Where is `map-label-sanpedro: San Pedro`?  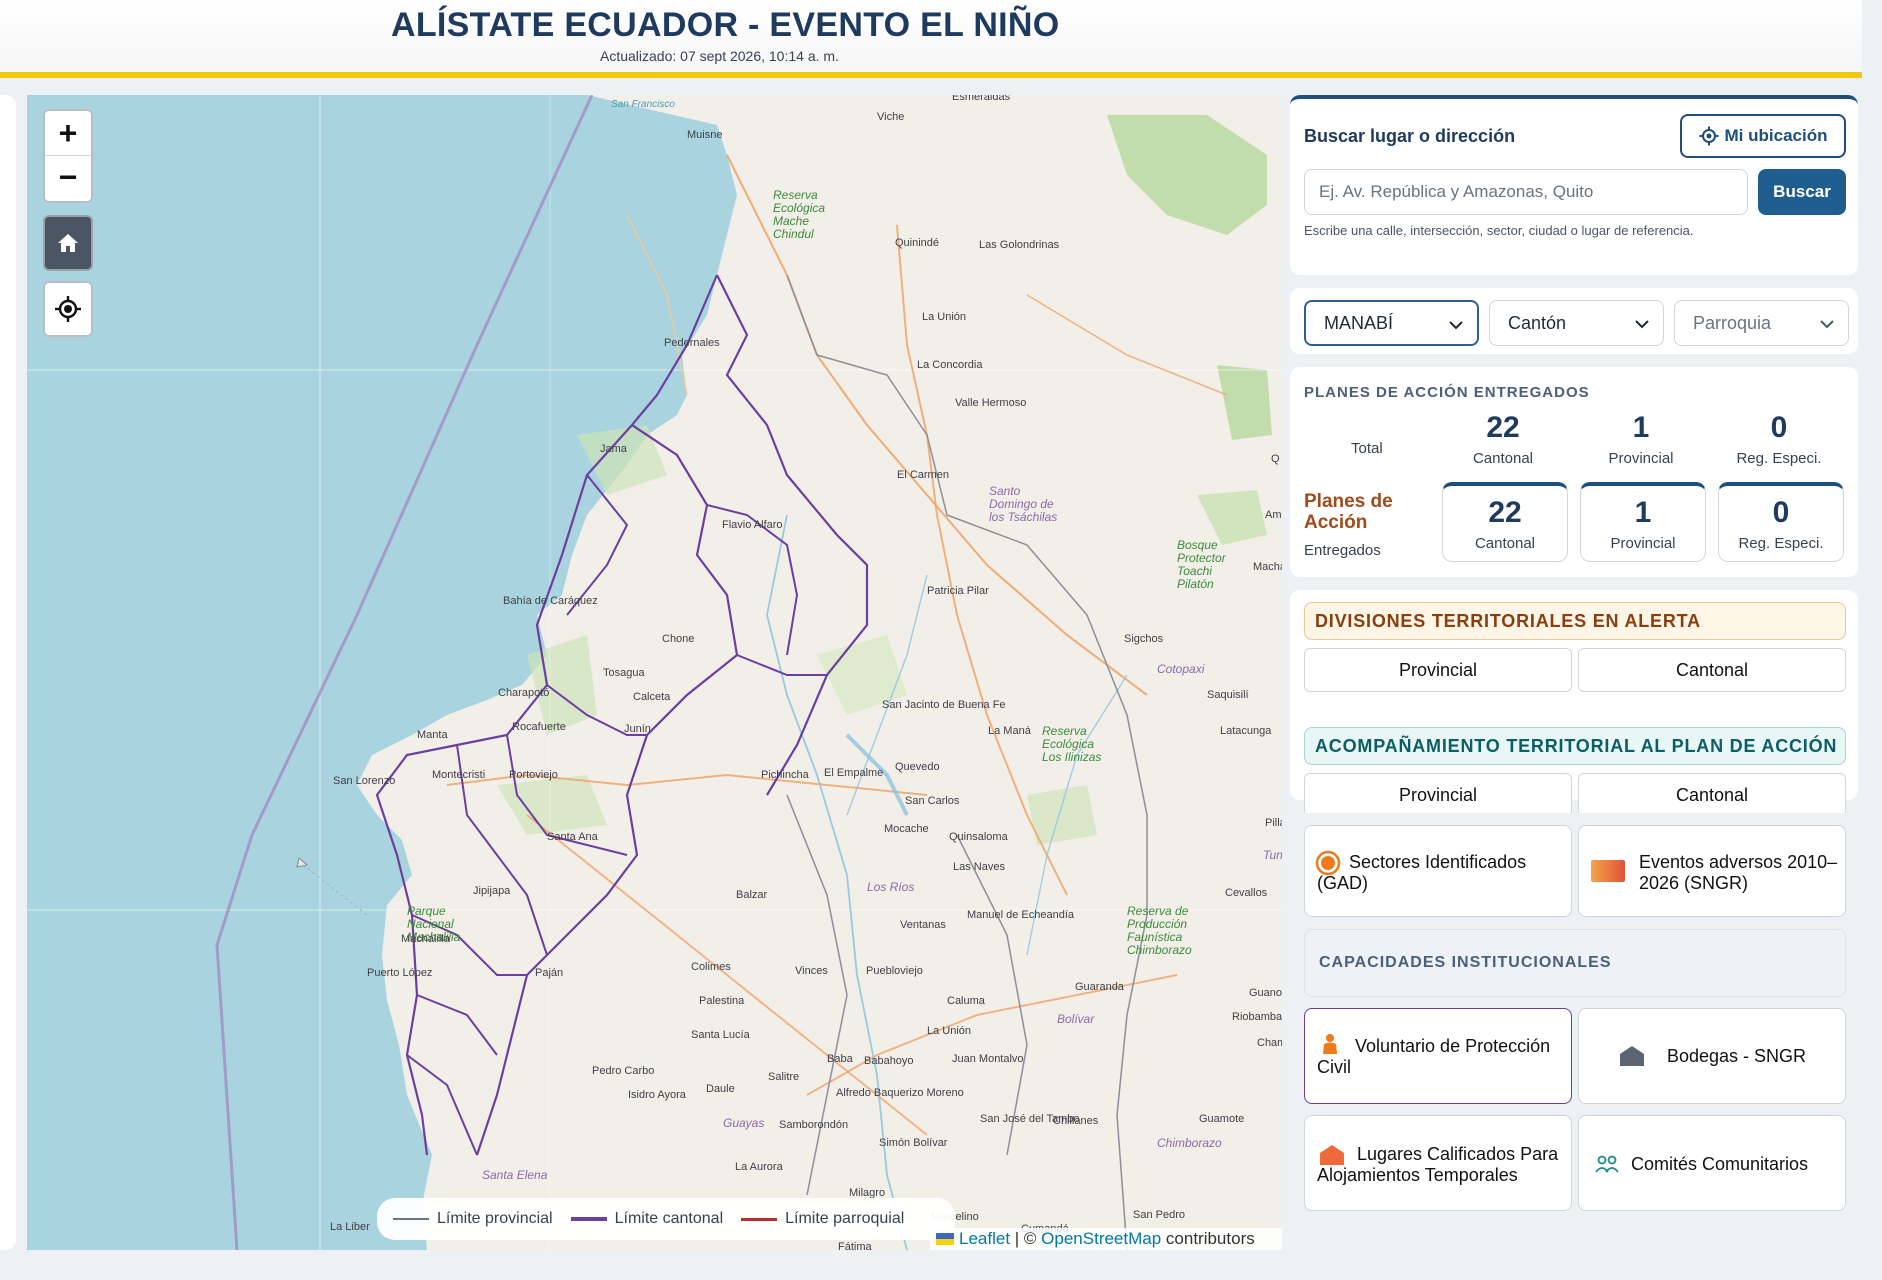 map-label-sanpedro: San Pedro is located at coordinates (1159, 1215).